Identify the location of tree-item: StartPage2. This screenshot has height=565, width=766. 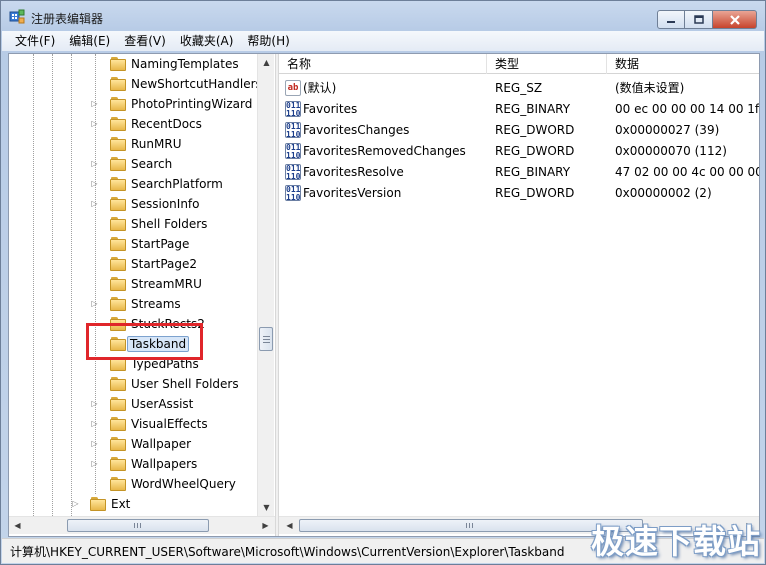
(133, 264).